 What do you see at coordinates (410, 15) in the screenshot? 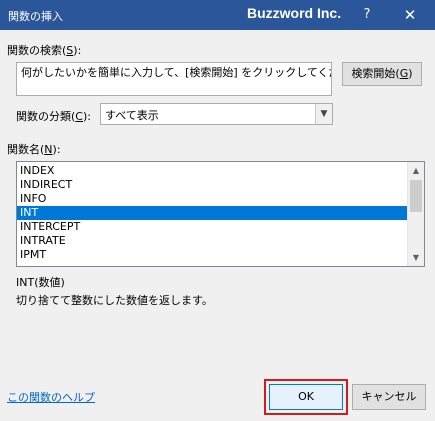
I see `close-button: ✕` at bounding box center [410, 15].